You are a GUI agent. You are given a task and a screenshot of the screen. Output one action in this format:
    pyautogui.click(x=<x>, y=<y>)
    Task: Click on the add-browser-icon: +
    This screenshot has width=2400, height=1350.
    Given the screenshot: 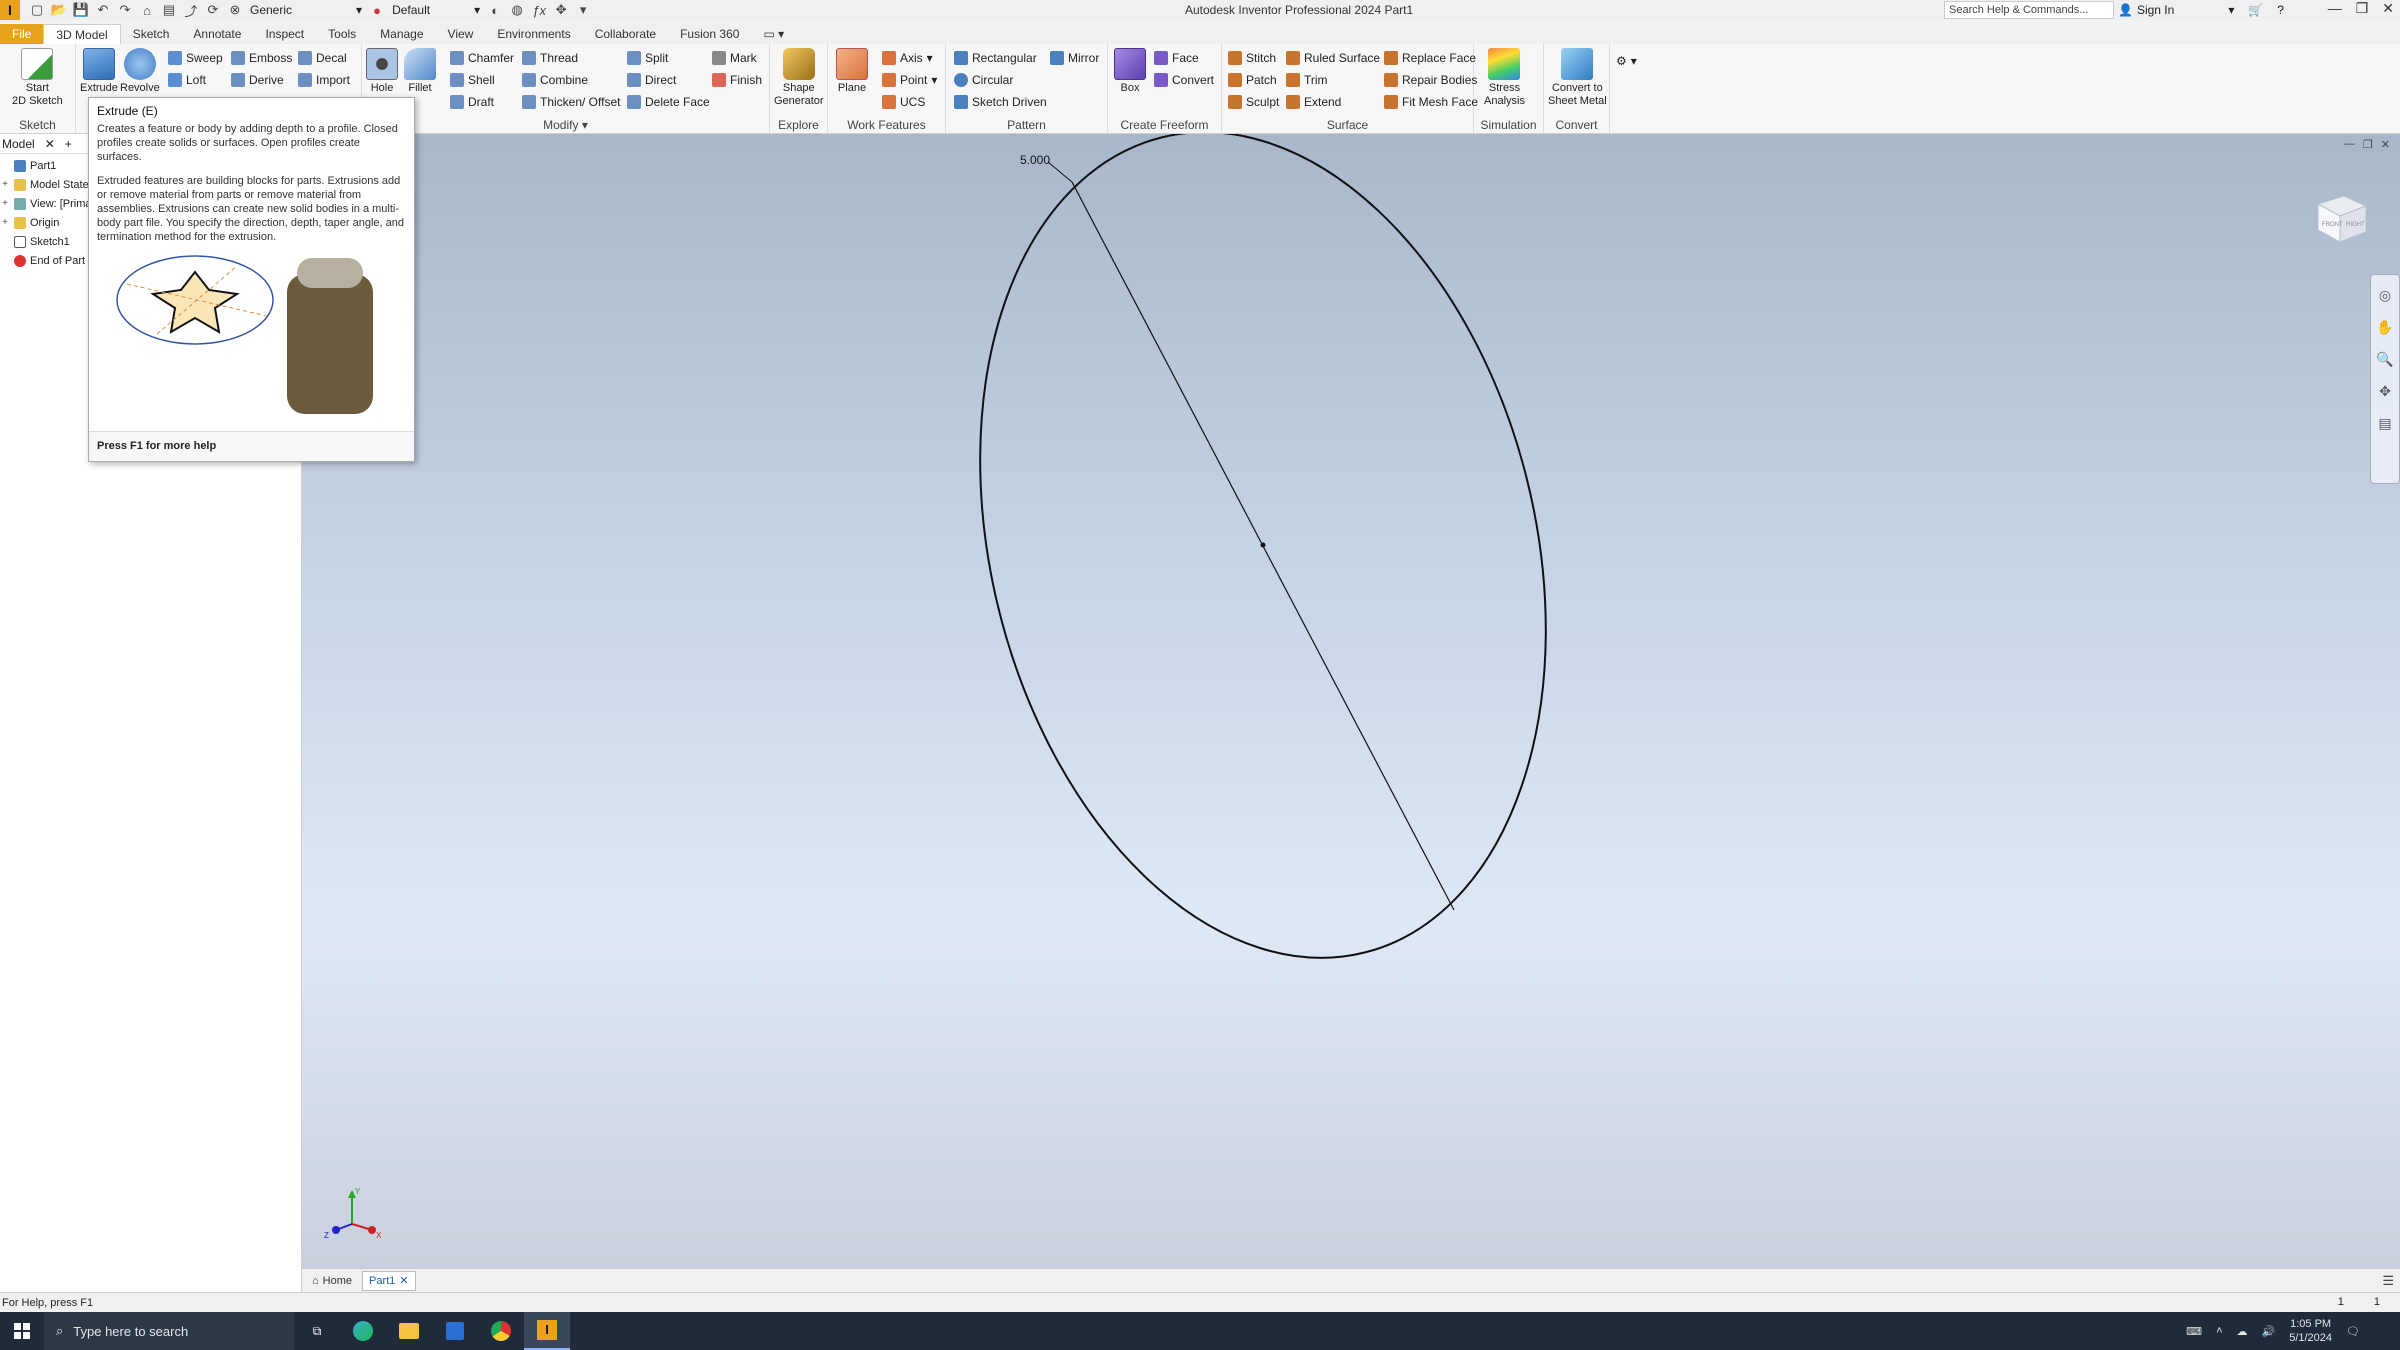 What is the action you would take?
    pyautogui.click(x=68, y=144)
    